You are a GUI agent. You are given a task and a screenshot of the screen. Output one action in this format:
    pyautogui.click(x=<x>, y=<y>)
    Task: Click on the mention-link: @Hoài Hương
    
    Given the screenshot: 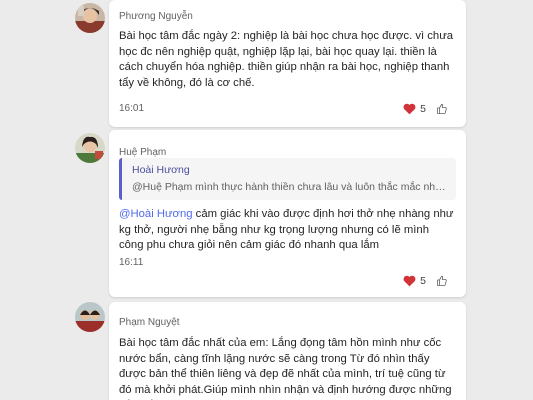 What is the action you would take?
    pyautogui.click(x=156, y=214)
    